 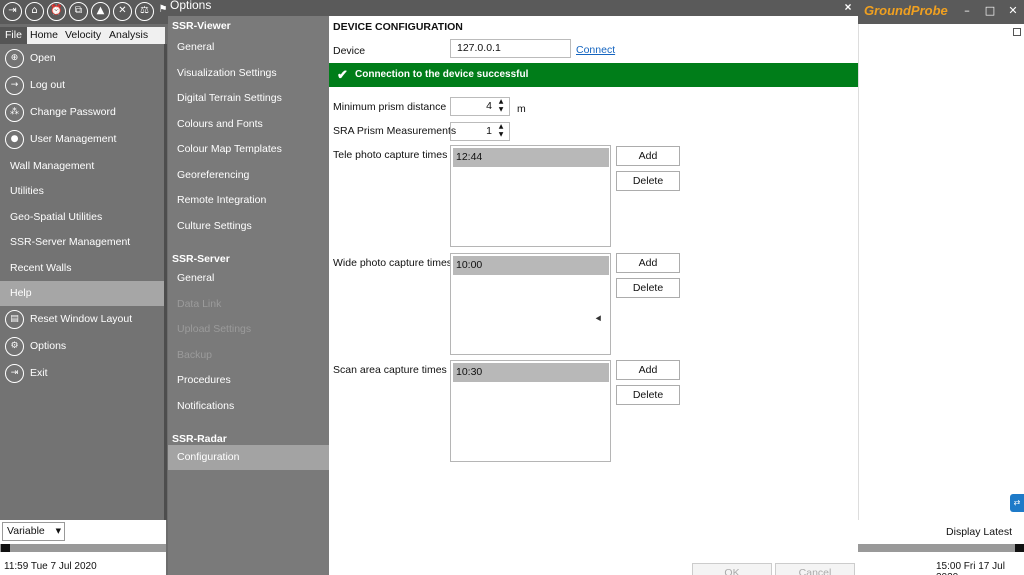 What do you see at coordinates (199, 439) in the screenshot?
I see `nav-header-ssr-radar: SSR-Radar` at bounding box center [199, 439].